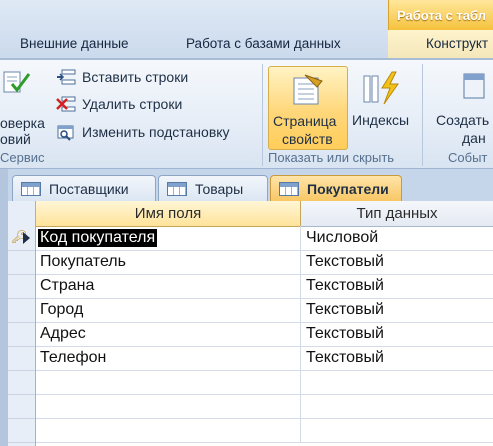 The image size is (493, 446). I want to click on delete-rows-button: Удалить строки, so click(119, 104).